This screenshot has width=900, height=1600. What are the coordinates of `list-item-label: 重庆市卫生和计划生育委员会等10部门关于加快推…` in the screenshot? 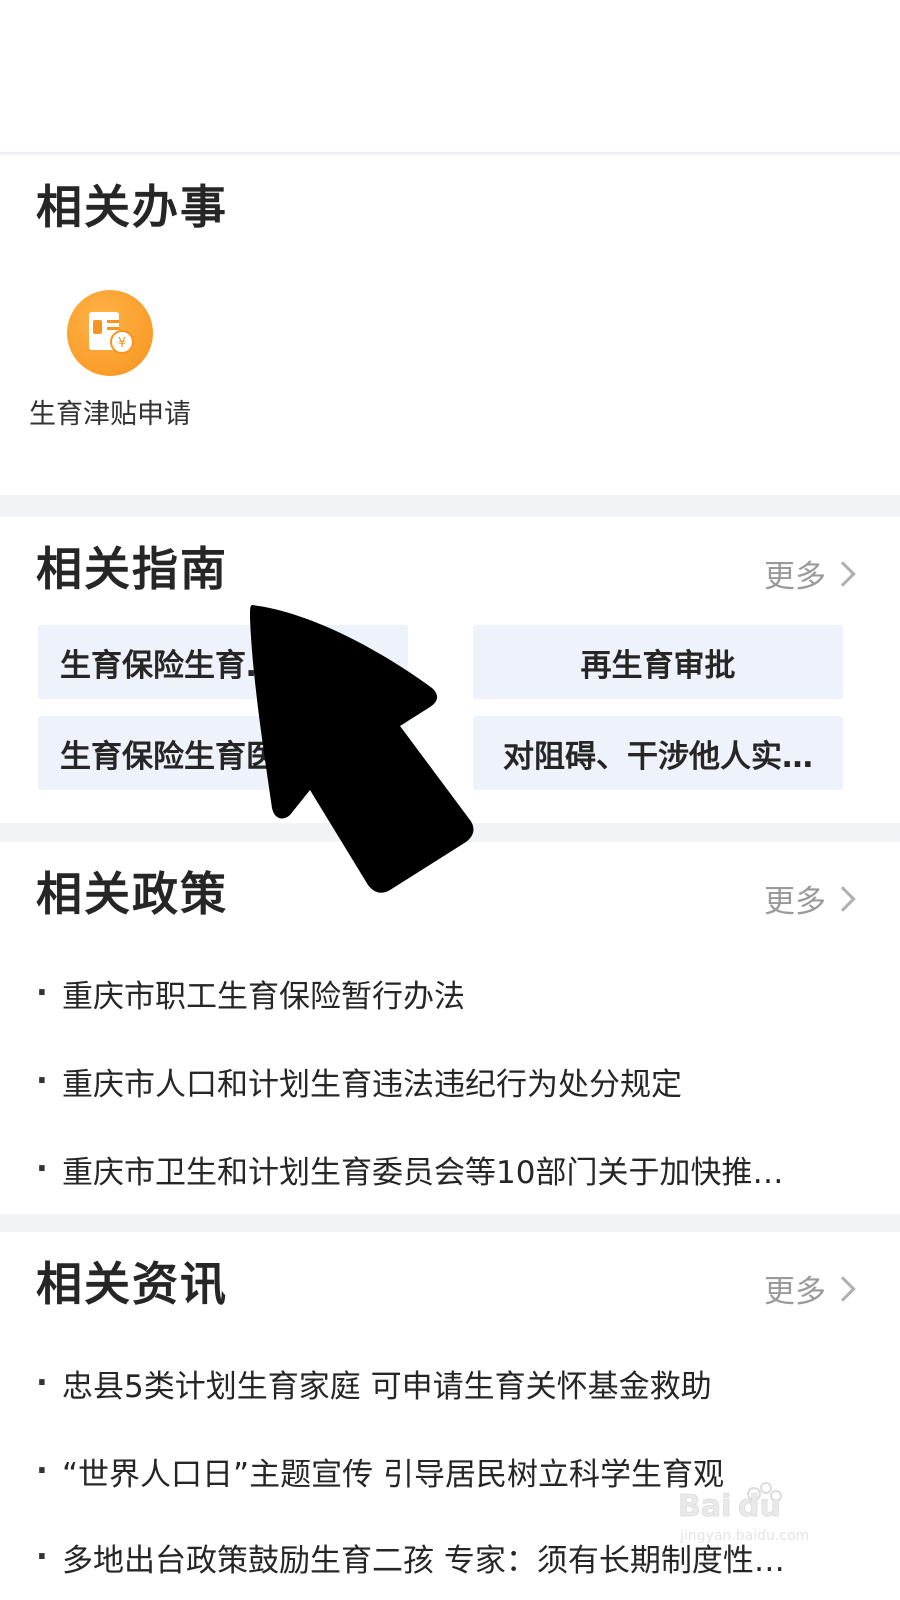 It's located at (423, 1172).